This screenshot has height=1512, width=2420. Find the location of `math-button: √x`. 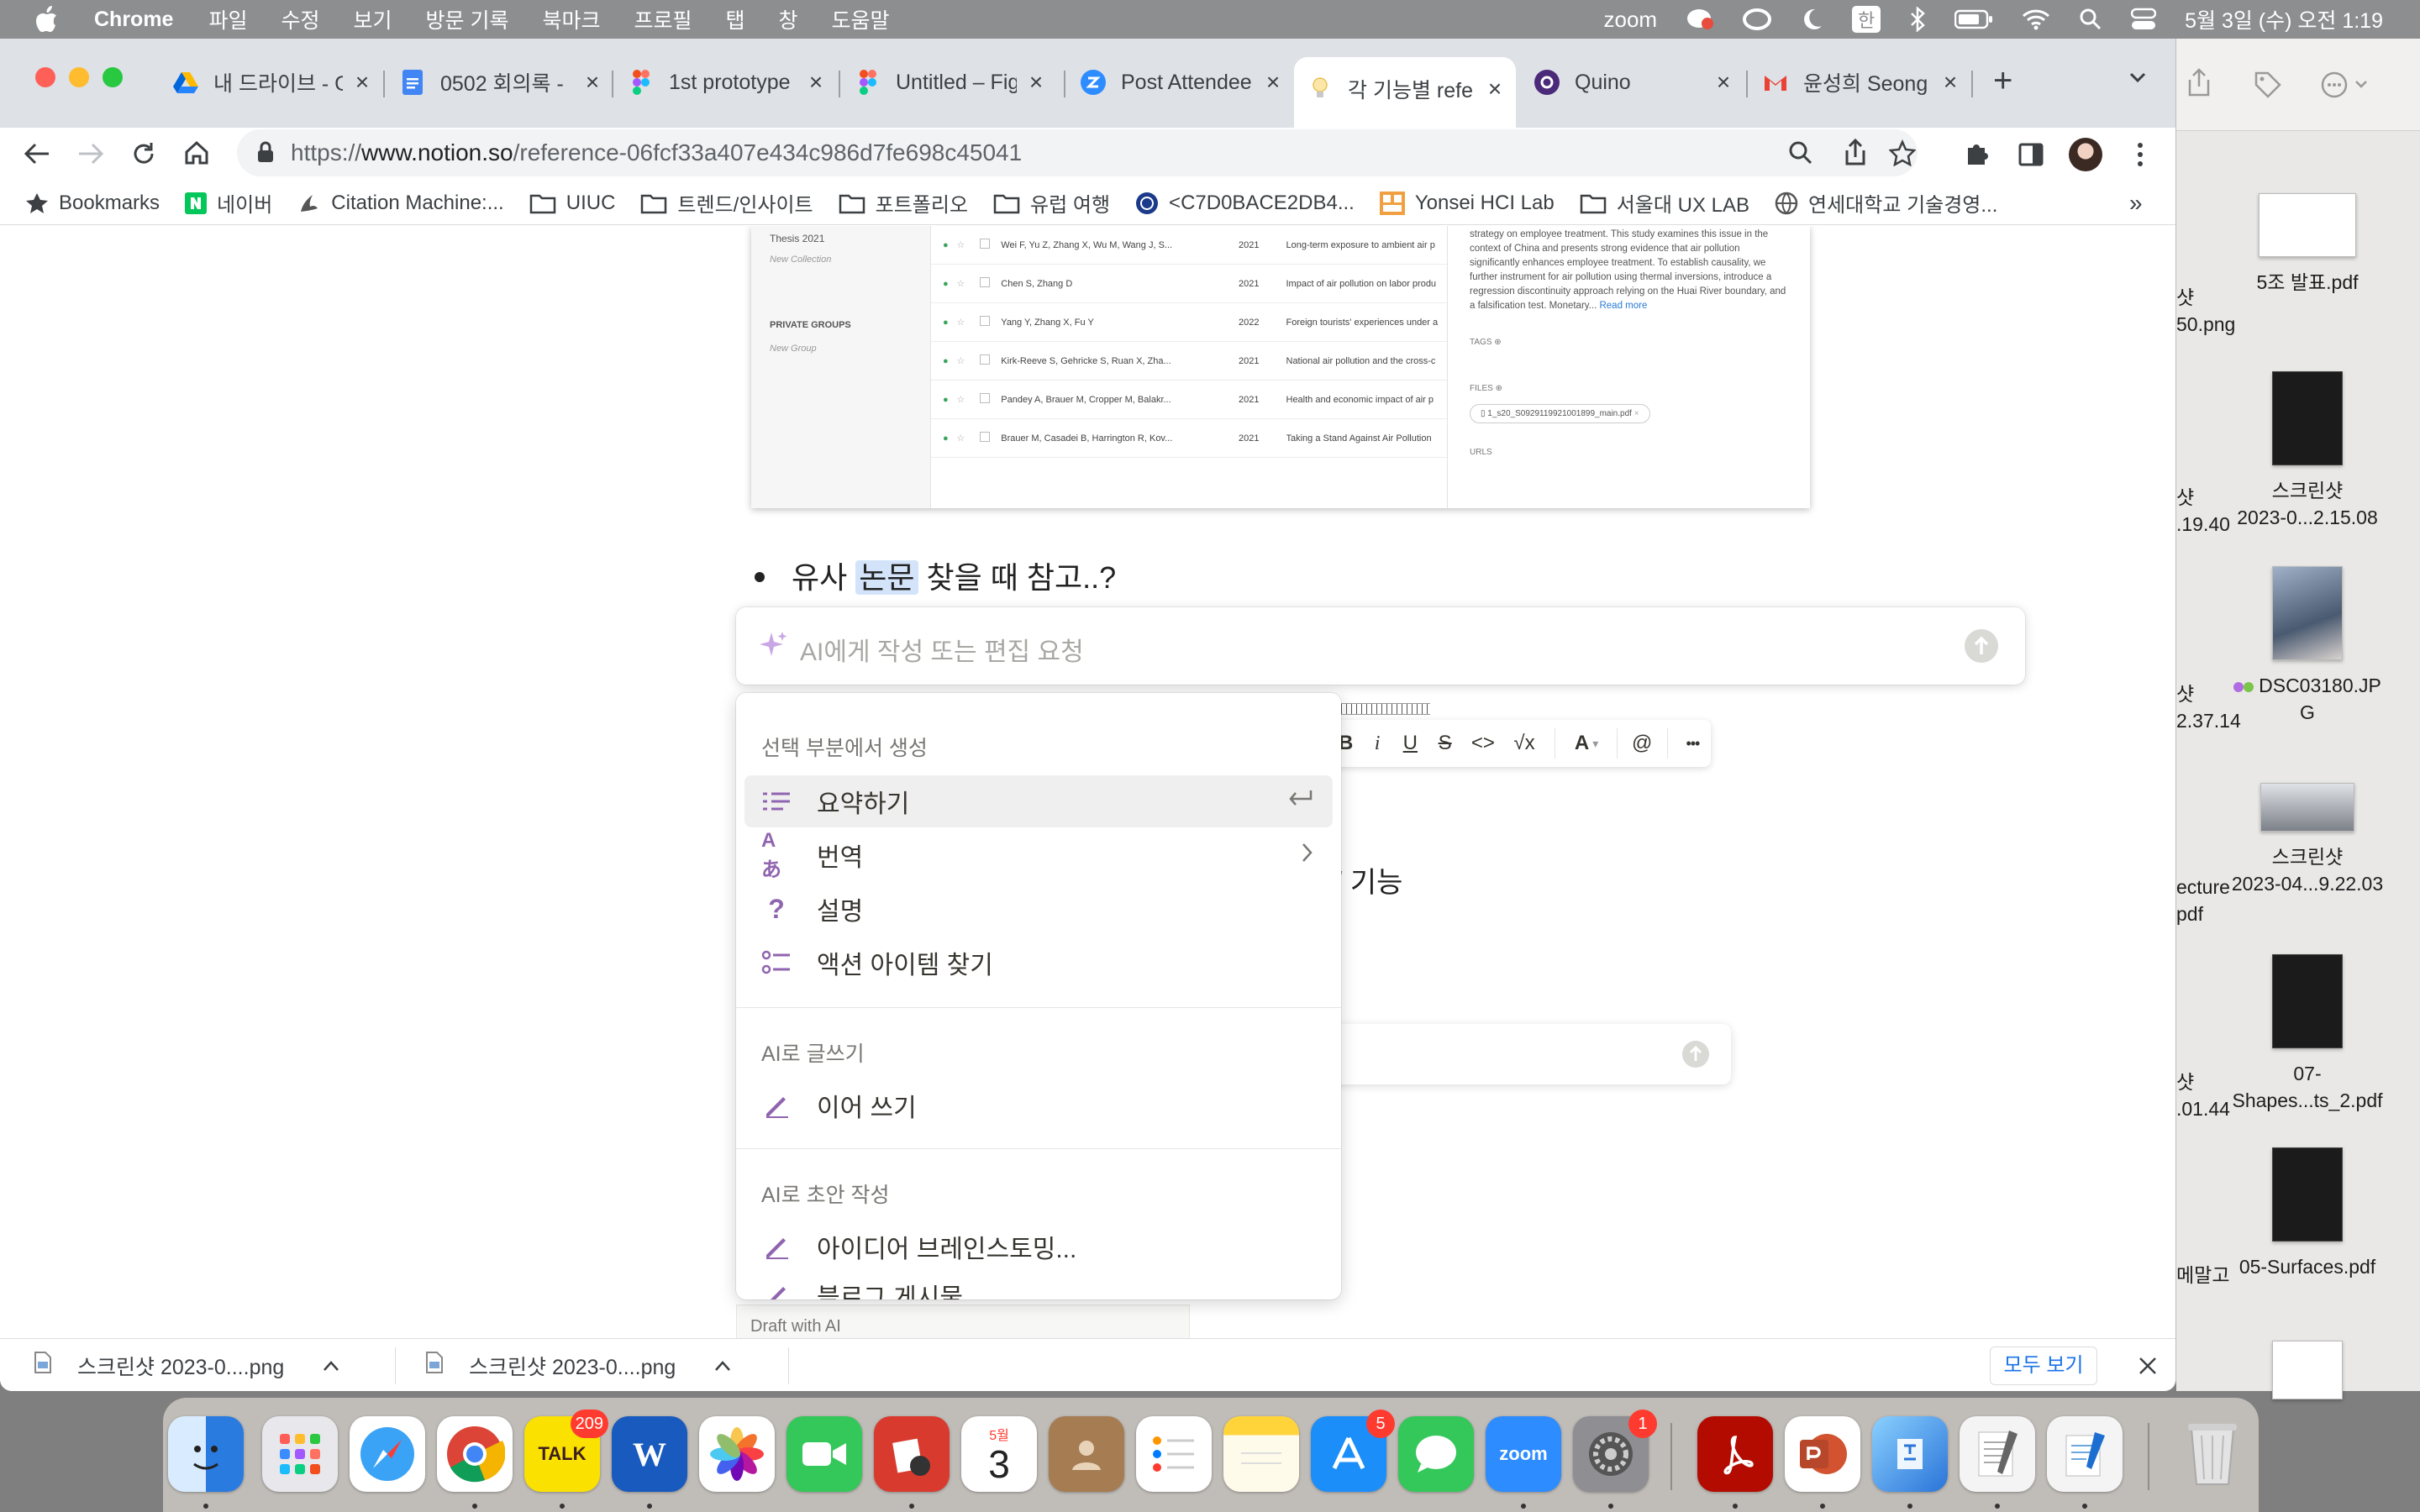

math-button: √x is located at coordinates (1524, 743).